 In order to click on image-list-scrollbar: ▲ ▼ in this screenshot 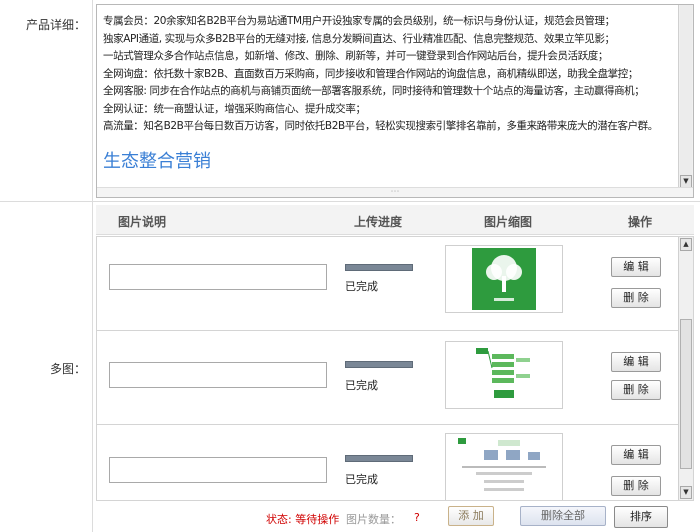, I will do `click(685, 368)`.